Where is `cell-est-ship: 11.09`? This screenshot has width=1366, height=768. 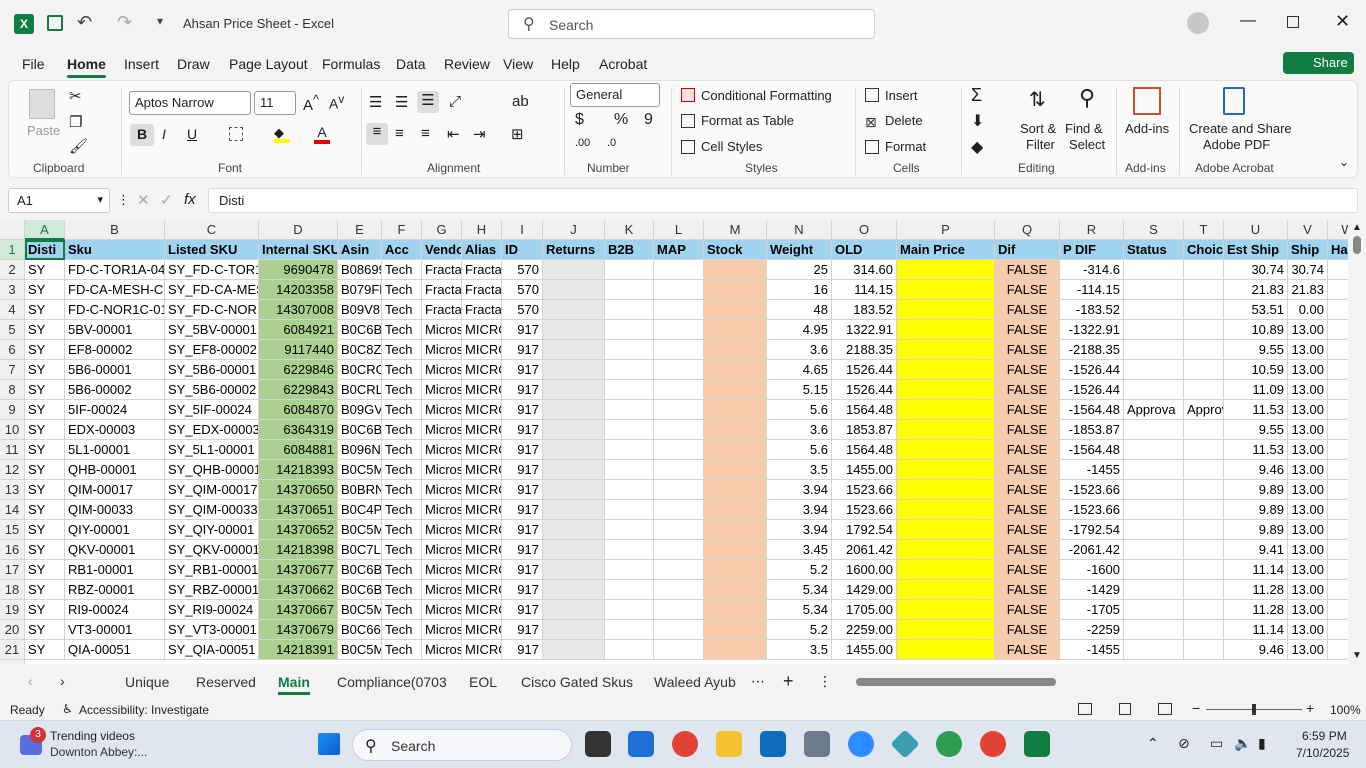
cell-est-ship: 11.09 is located at coordinates (1256, 390).